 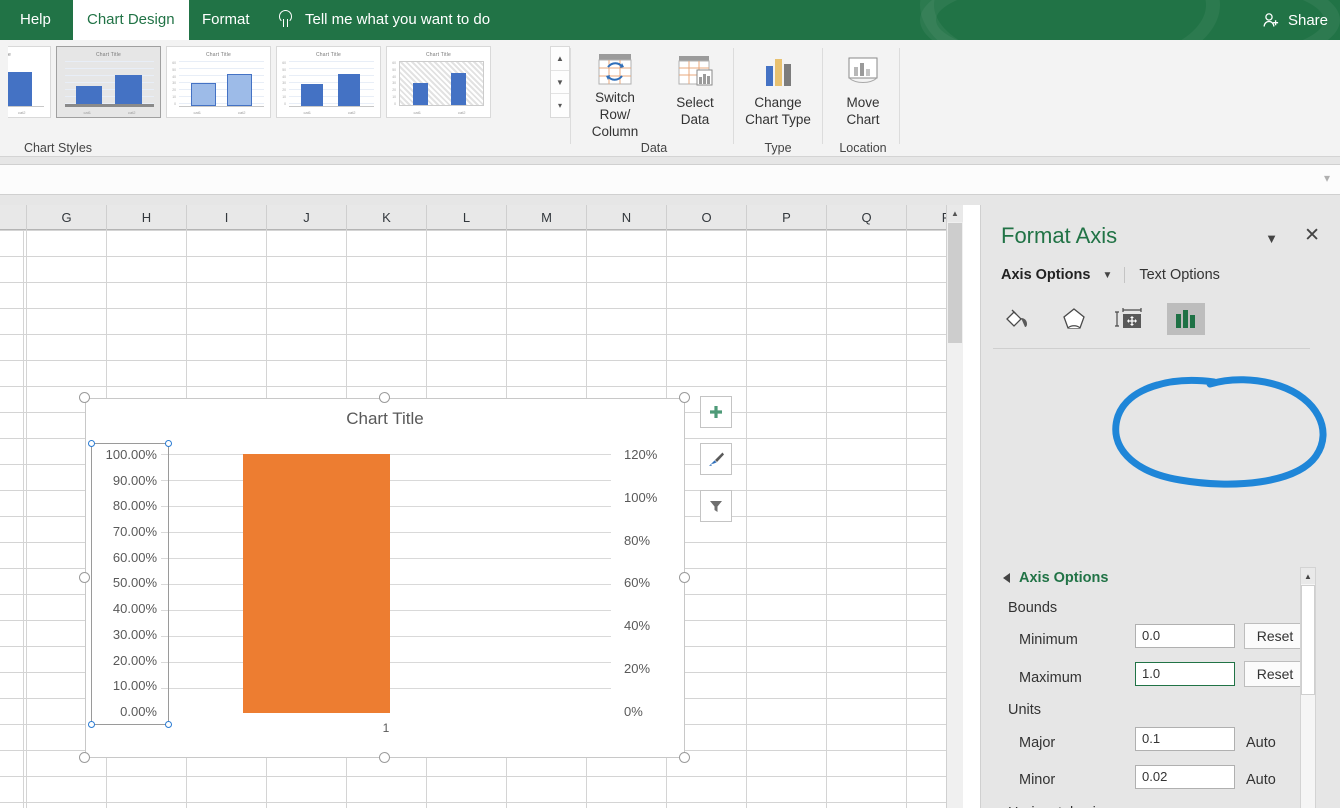 I want to click on minimum-label: Minimum, so click(x=1048, y=640).